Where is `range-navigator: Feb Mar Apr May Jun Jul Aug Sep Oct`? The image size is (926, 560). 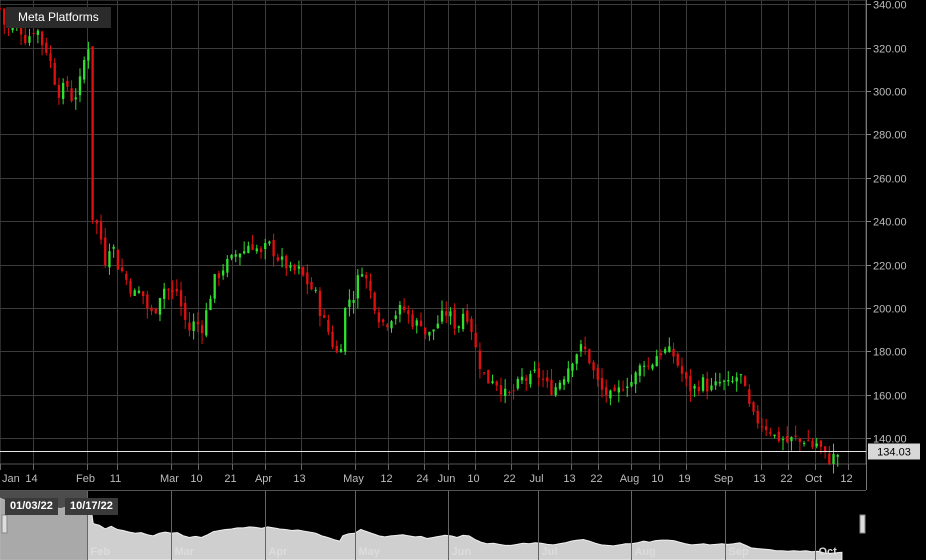 range-navigator: Feb Mar Apr May Jun Jul Aug Sep Oct is located at coordinates (433, 525).